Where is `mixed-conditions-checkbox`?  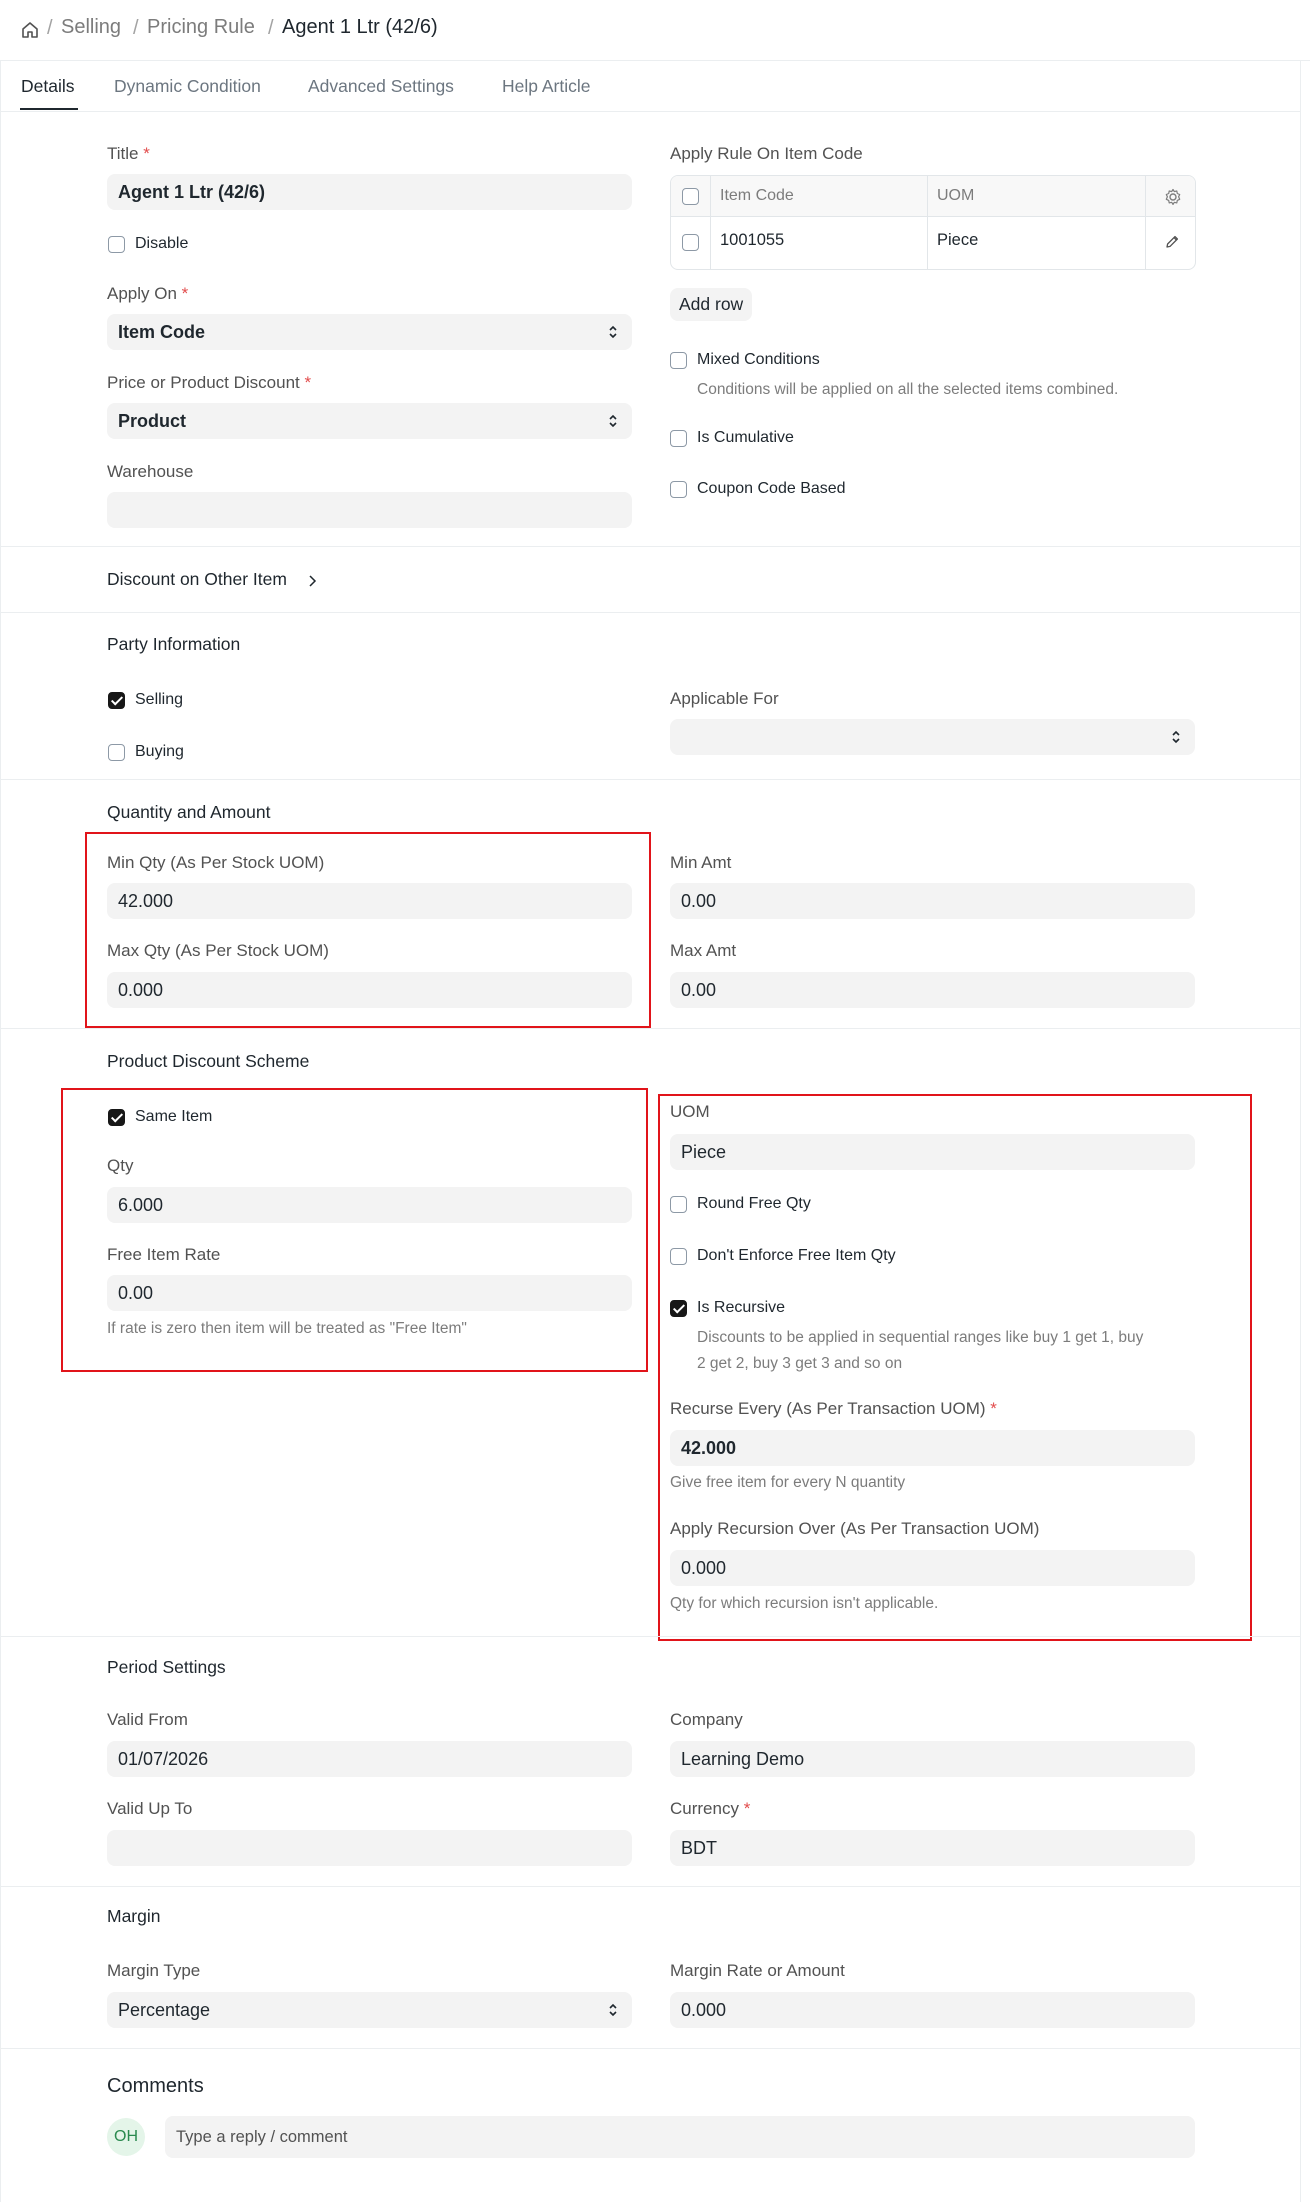
mixed-conditions-checkbox is located at coordinates (678, 360).